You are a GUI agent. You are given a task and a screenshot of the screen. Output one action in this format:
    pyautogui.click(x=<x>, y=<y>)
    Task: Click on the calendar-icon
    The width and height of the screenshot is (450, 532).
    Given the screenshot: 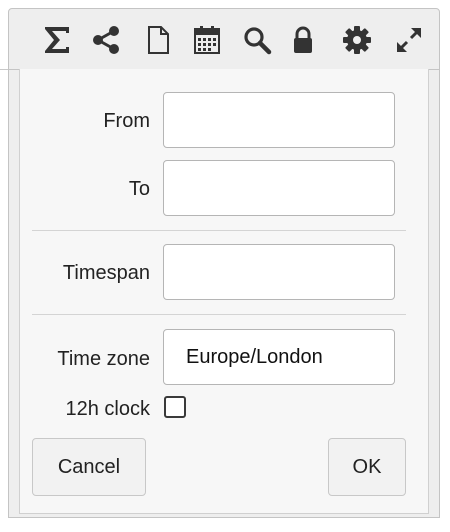 What is the action you would take?
    pyautogui.click(x=207, y=40)
    